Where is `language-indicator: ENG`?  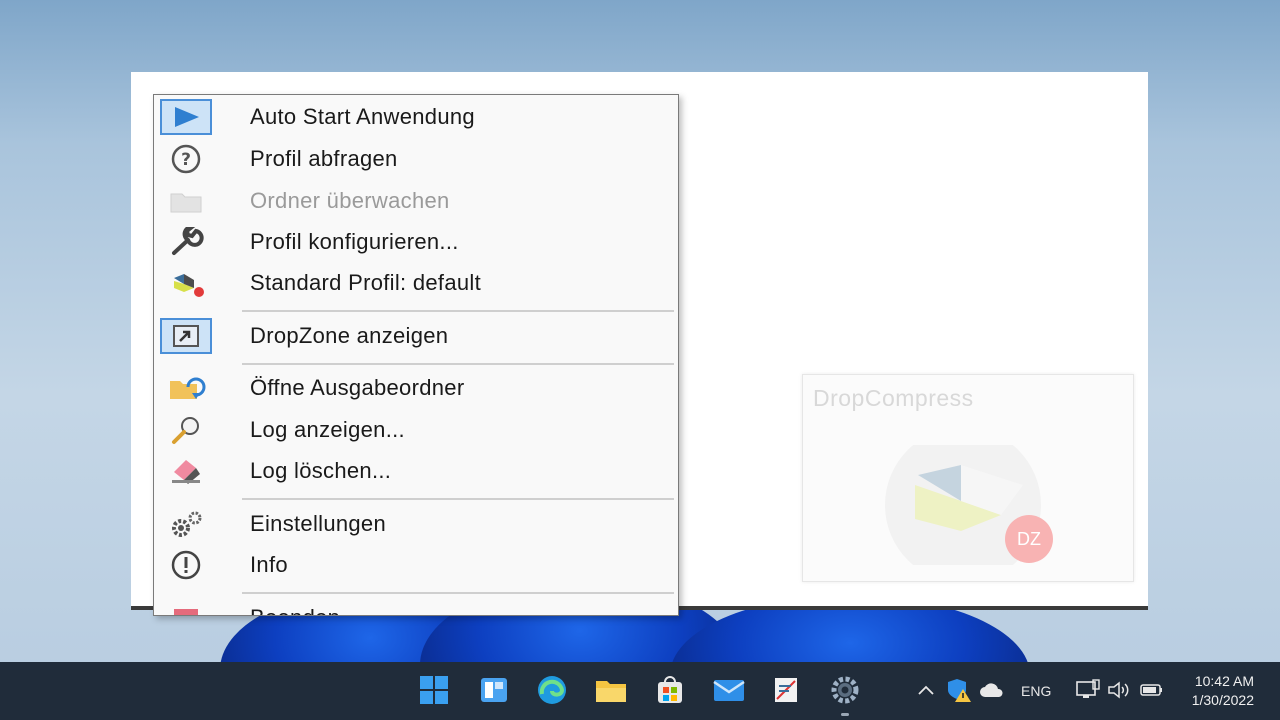
language-indicator: ENG is located at coordinates (1036, 691).